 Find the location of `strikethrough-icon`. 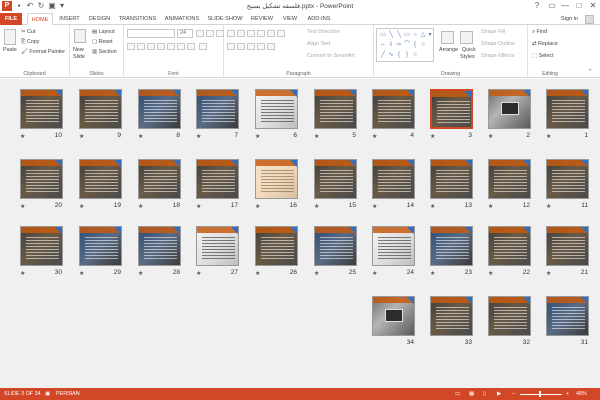

strikethrough-icon is located at coordinates (171, 46).